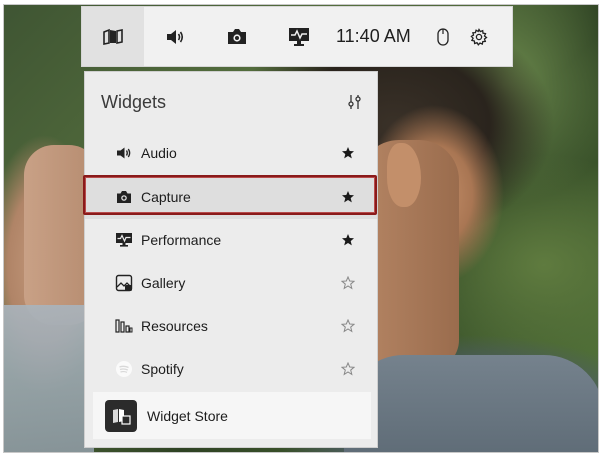 Image resolution: width=600 pixels, height=455 pixels. I want to click on clock: 11:40 AM, so click(373, 36).